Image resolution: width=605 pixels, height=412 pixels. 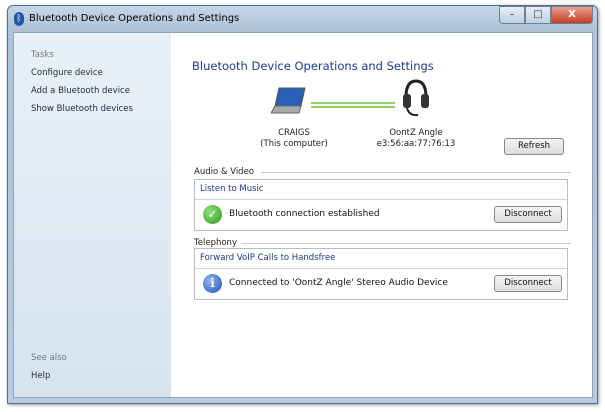 What do you see at coordinates (67, 73) in the screenshot?
I see `sidebar-item-configure-device: Configure device` at bounding box center [67, 73].